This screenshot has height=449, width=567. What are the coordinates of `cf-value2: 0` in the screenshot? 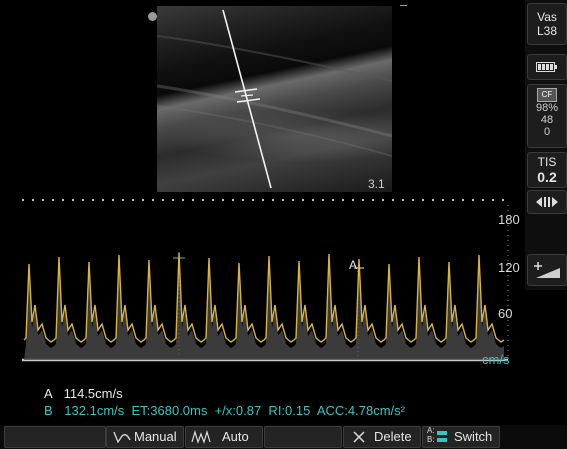 It's located at (547, 132).